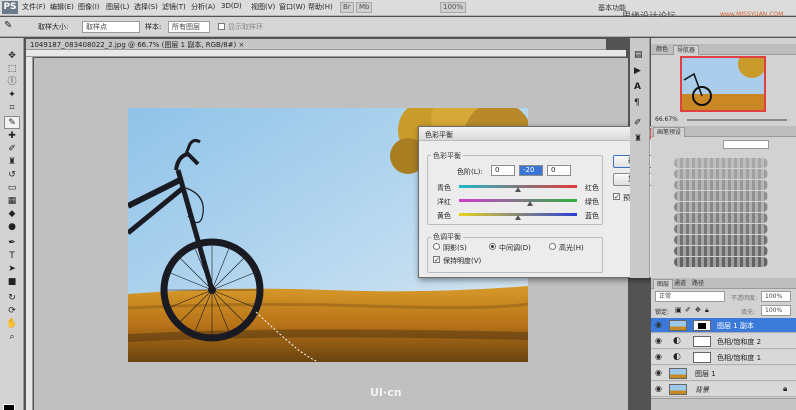 This screenshot has width=796, height=410. I want to click on tab-layers: 图层, so click(663, 284).